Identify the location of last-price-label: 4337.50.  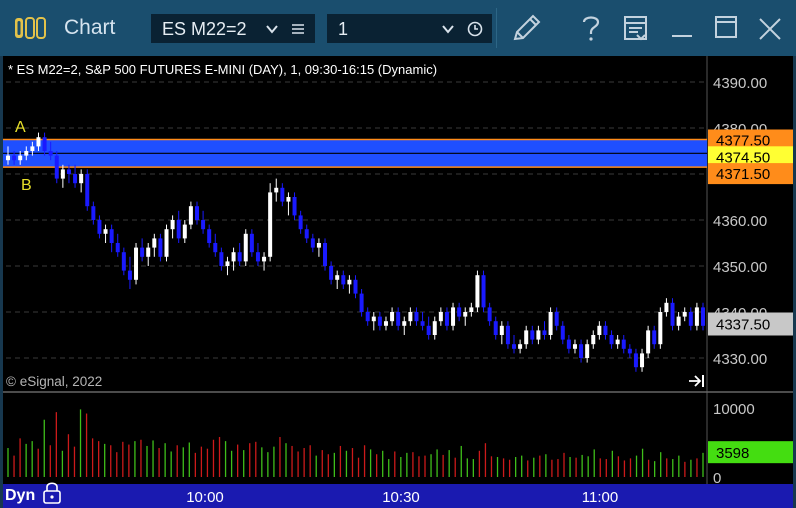
(743, 325).